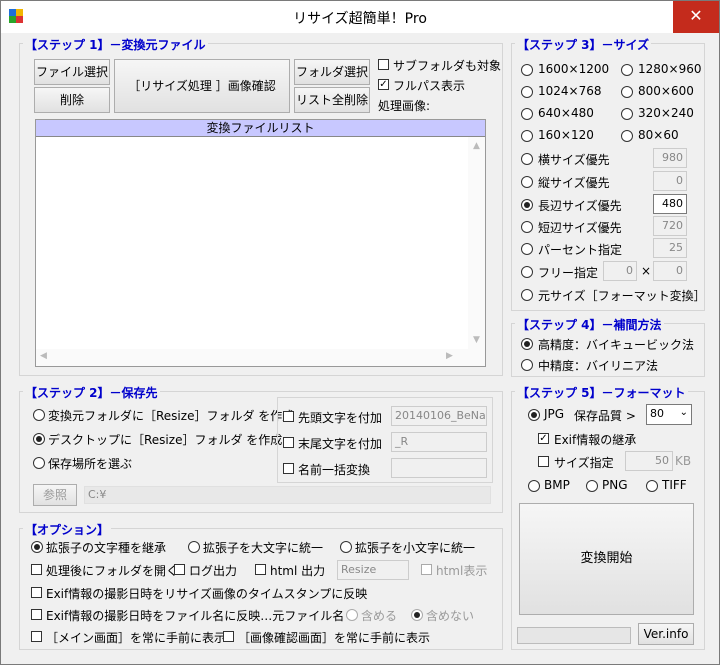  What do you see at coordinates (666, 91) in the screenshot?
I see `size-800-label: 800×600` at bounding box center [666, 91].